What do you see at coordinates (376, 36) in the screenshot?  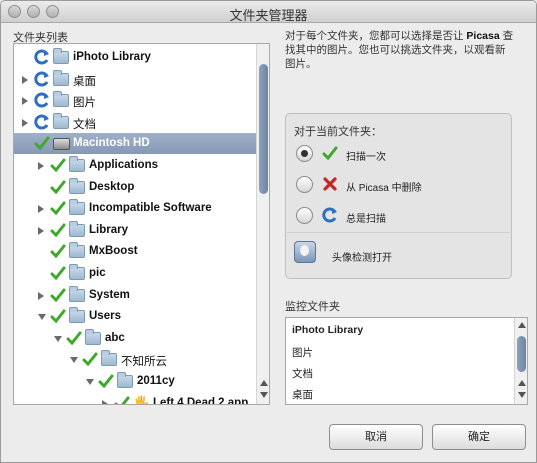 I see `description-text-1: 对于每个文件夹，您都可以选择是否让` at bounding box center [376, 36].